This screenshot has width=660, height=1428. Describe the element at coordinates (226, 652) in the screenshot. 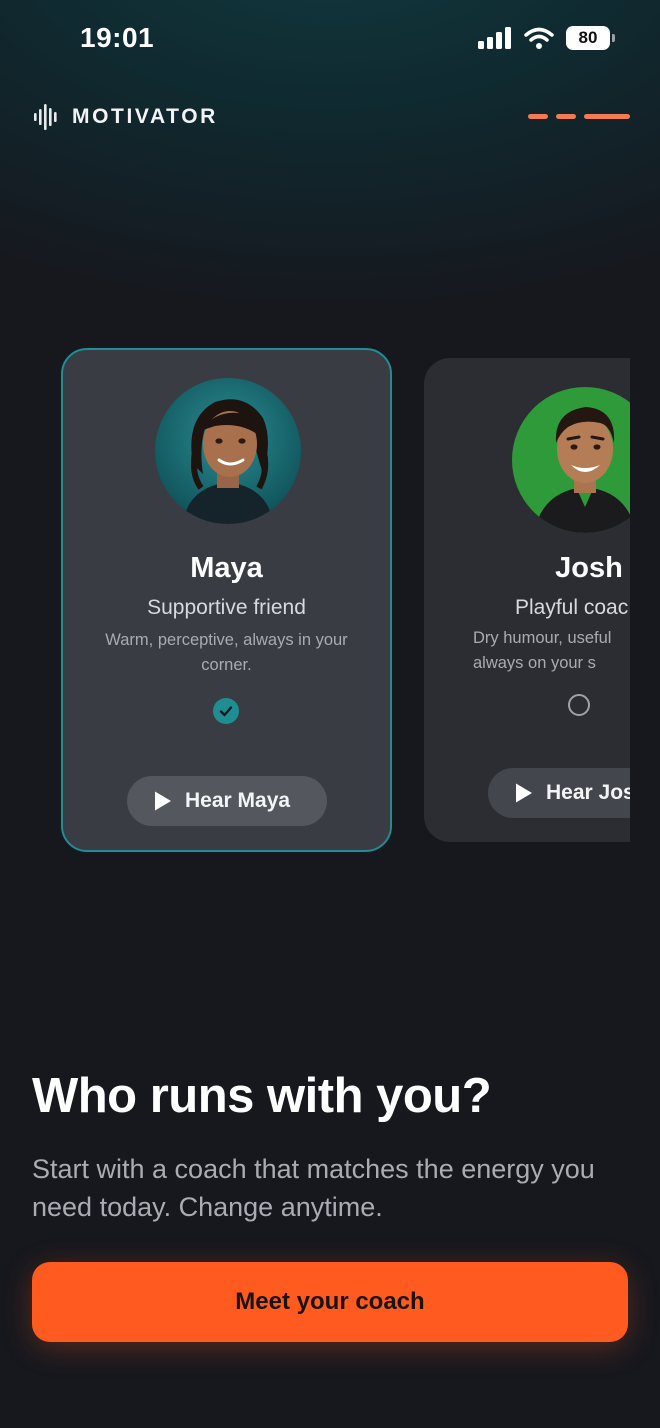

I see `coach-description: Warm, perceptive, always in your corner.` at that location.